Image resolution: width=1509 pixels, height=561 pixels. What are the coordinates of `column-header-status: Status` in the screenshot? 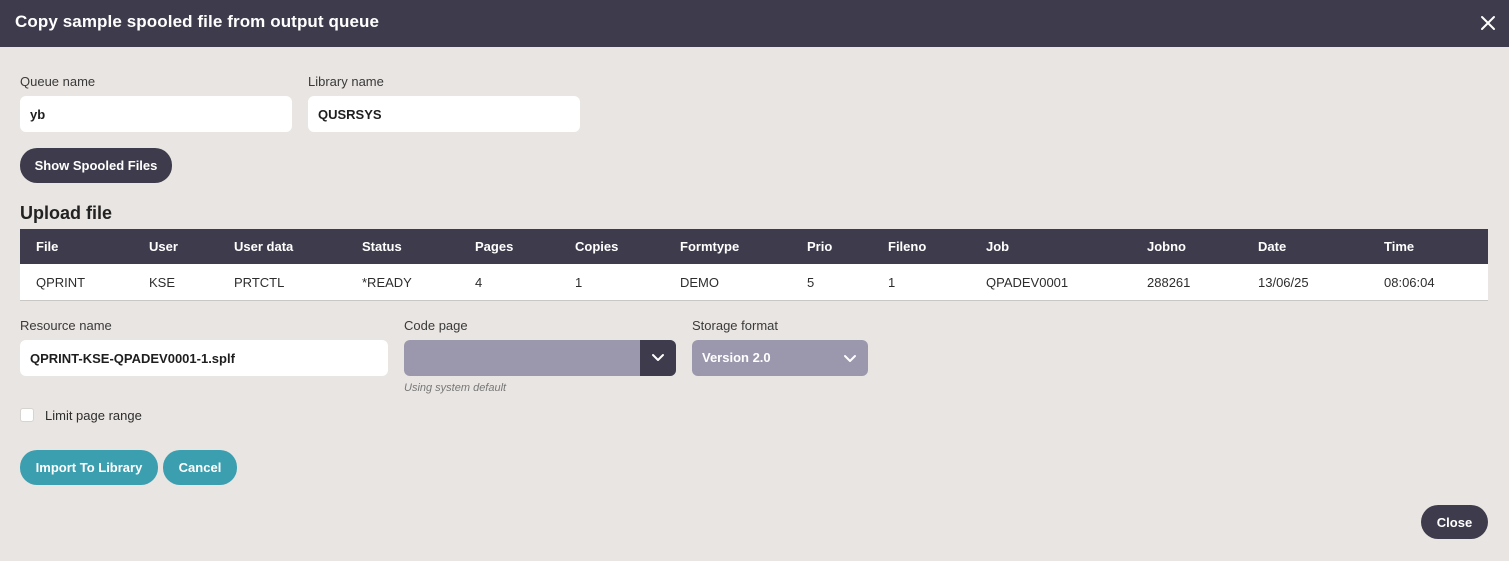 It's located at (382, 246).